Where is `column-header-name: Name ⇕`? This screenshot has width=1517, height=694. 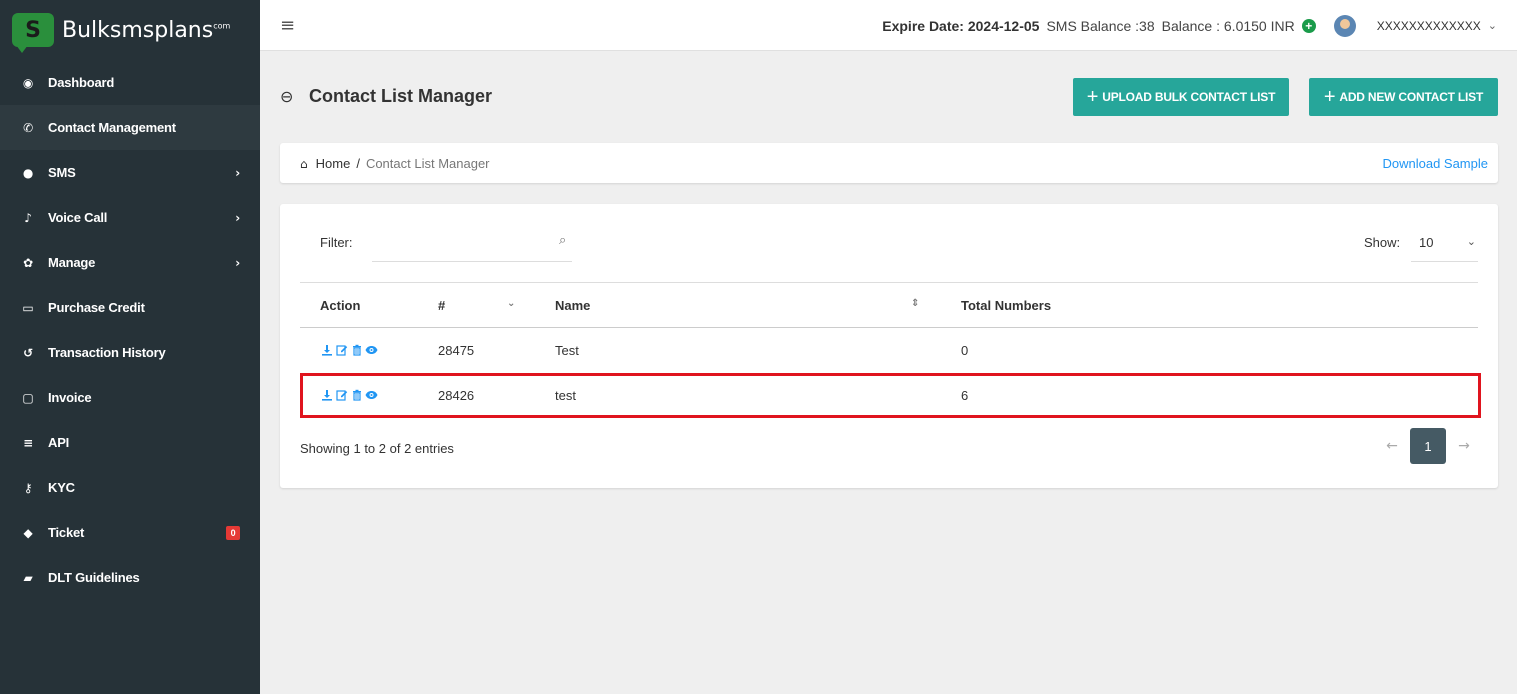
column-header-name: Name ⇕ is located at coordinates (738, 305).